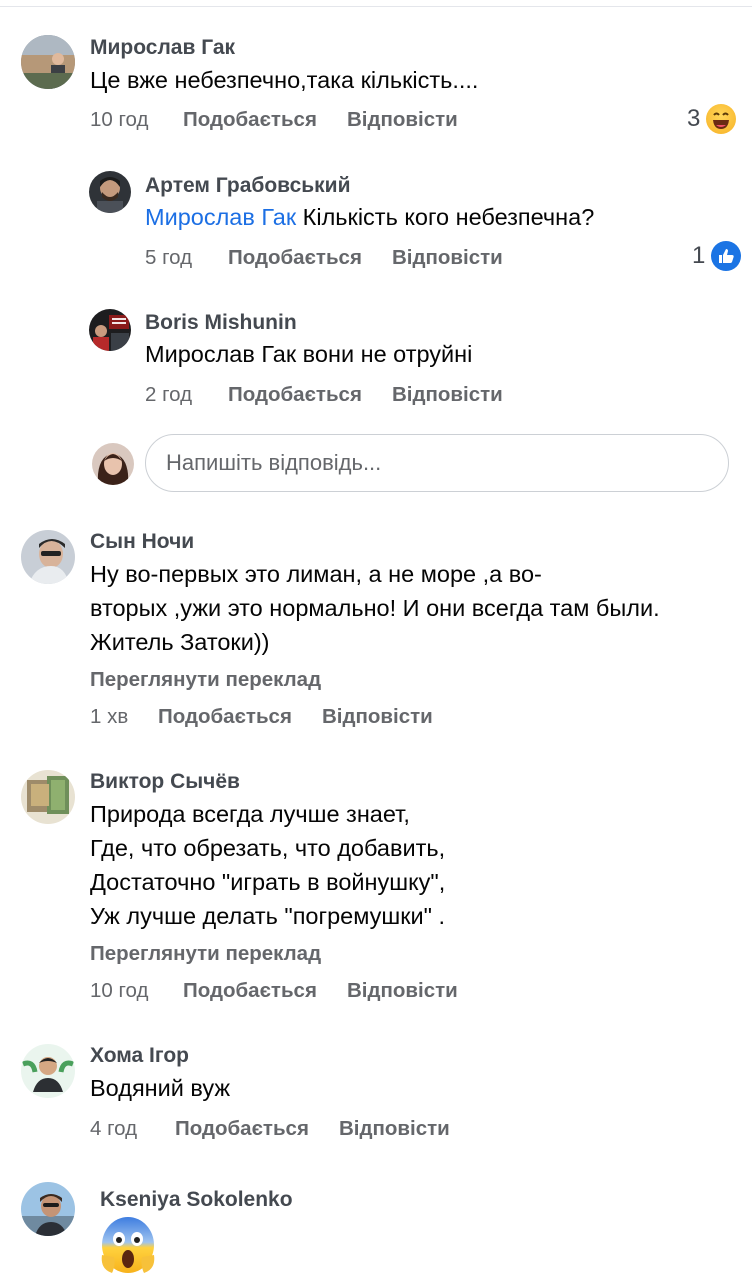 This screenshot has height=1280, width=752. Describe the element at coordinates (139, 1056) in the screenshot. I see `comment-author: Хома Ігор` at that location.